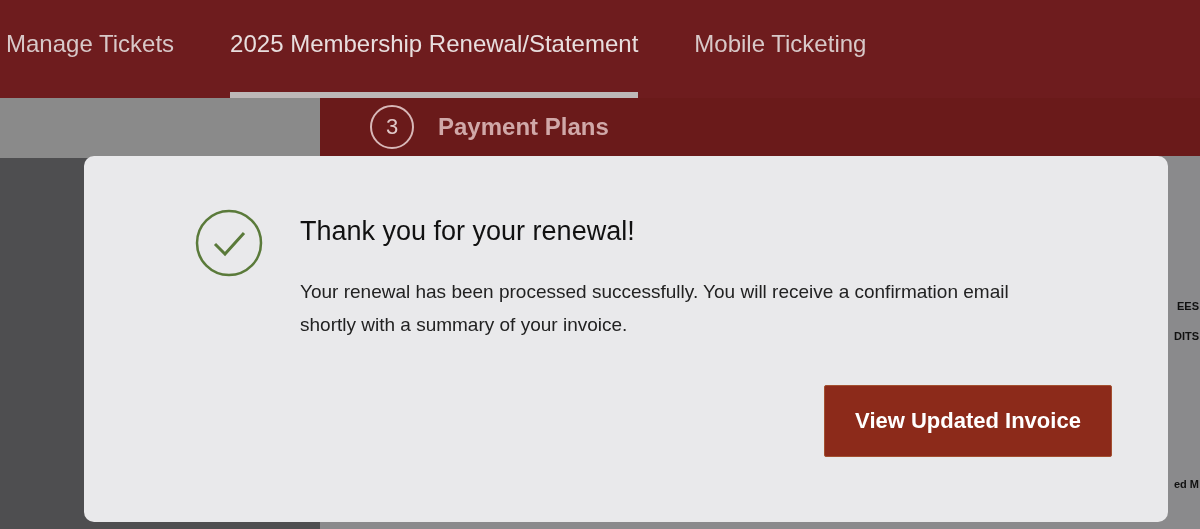 The image size is (1200, 529). Describe the element at coordinates (229, 243) in the screenshot. I see `checkmark-icon` at that location.